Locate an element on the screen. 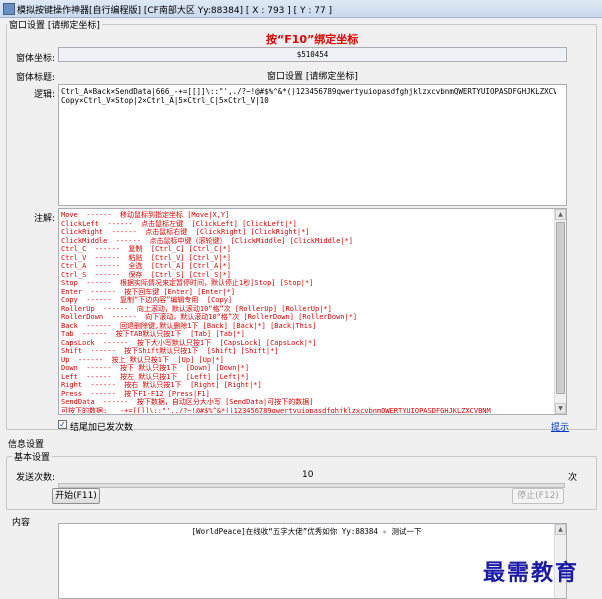 This screenshot has width=602, height=599. send-count-value: 10 is located at coordinates (308, 475).